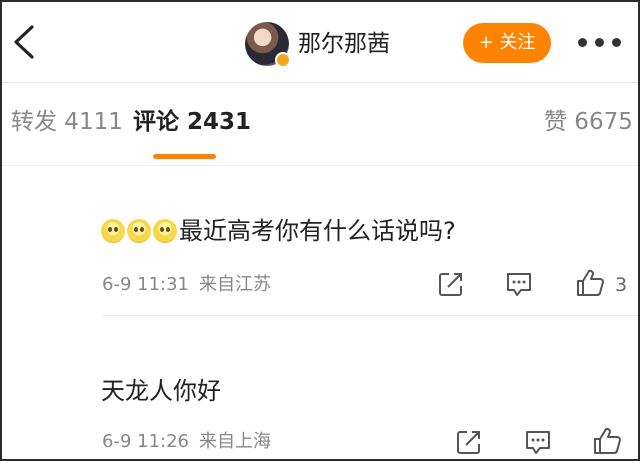 This screenshot has width=640, height=461. Describe the element at coordinates (25, 42) in the screenshot. I see `back-arrow-icon` at that location.